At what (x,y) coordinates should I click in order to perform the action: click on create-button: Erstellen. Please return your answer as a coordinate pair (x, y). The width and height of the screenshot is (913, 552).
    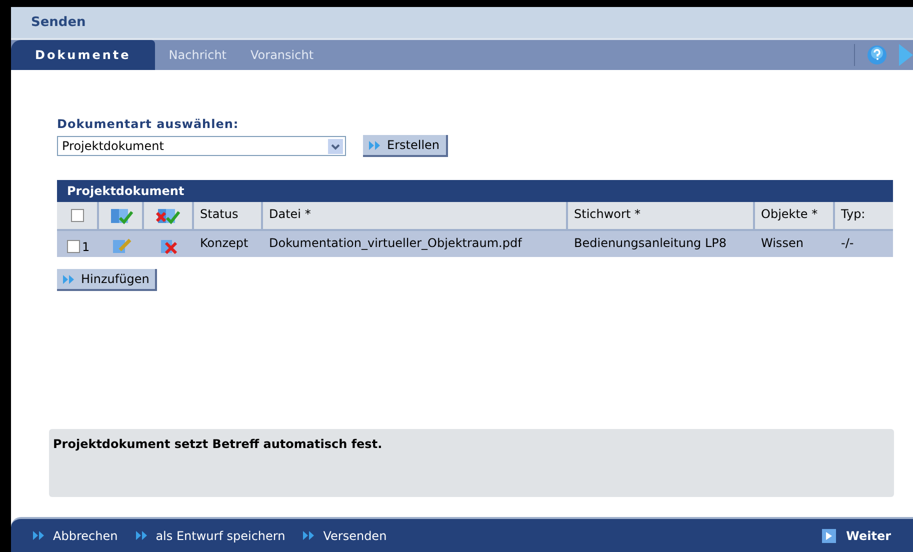
    Looking at the image, I should click on (405, 146).